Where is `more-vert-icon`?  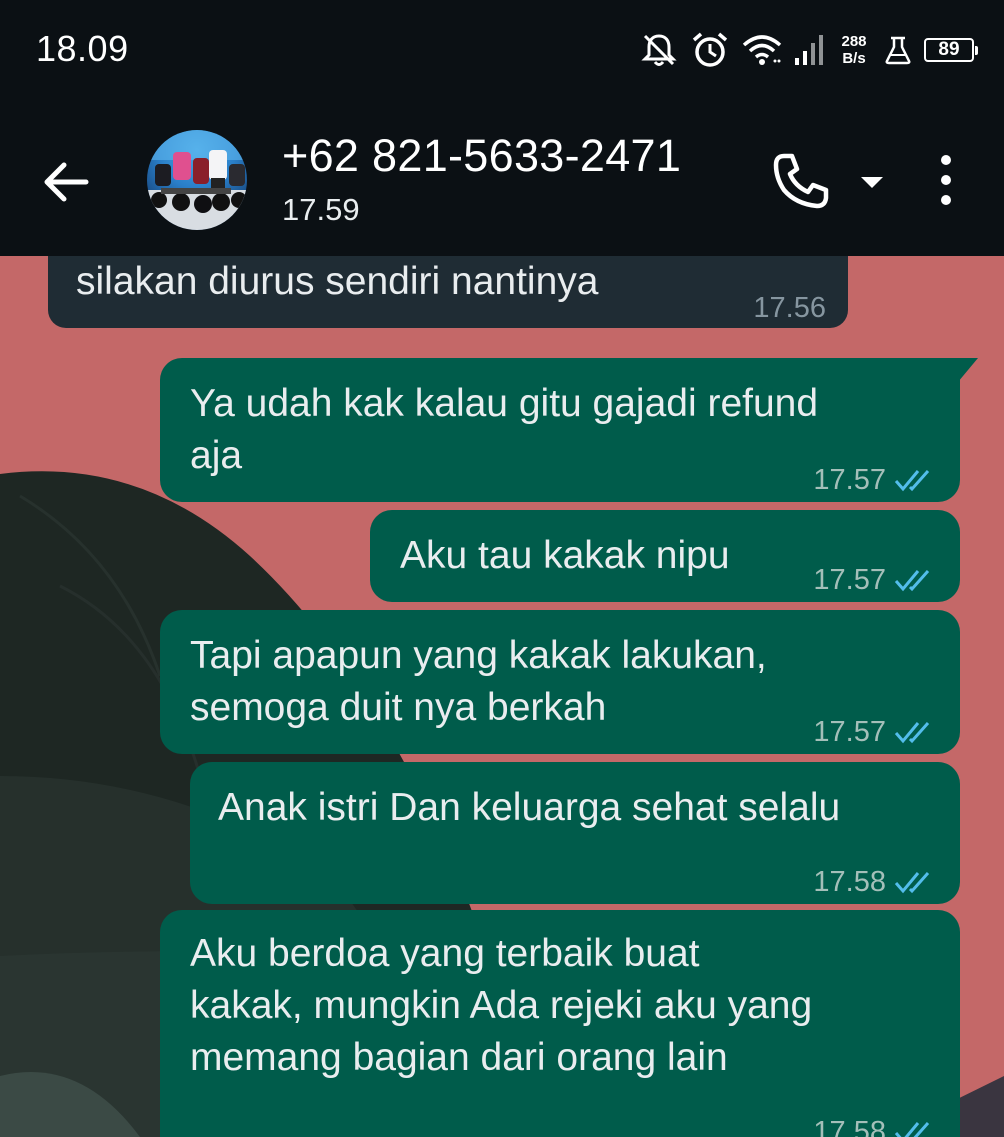 more-vert-icon is located at coordinates (946, 180).